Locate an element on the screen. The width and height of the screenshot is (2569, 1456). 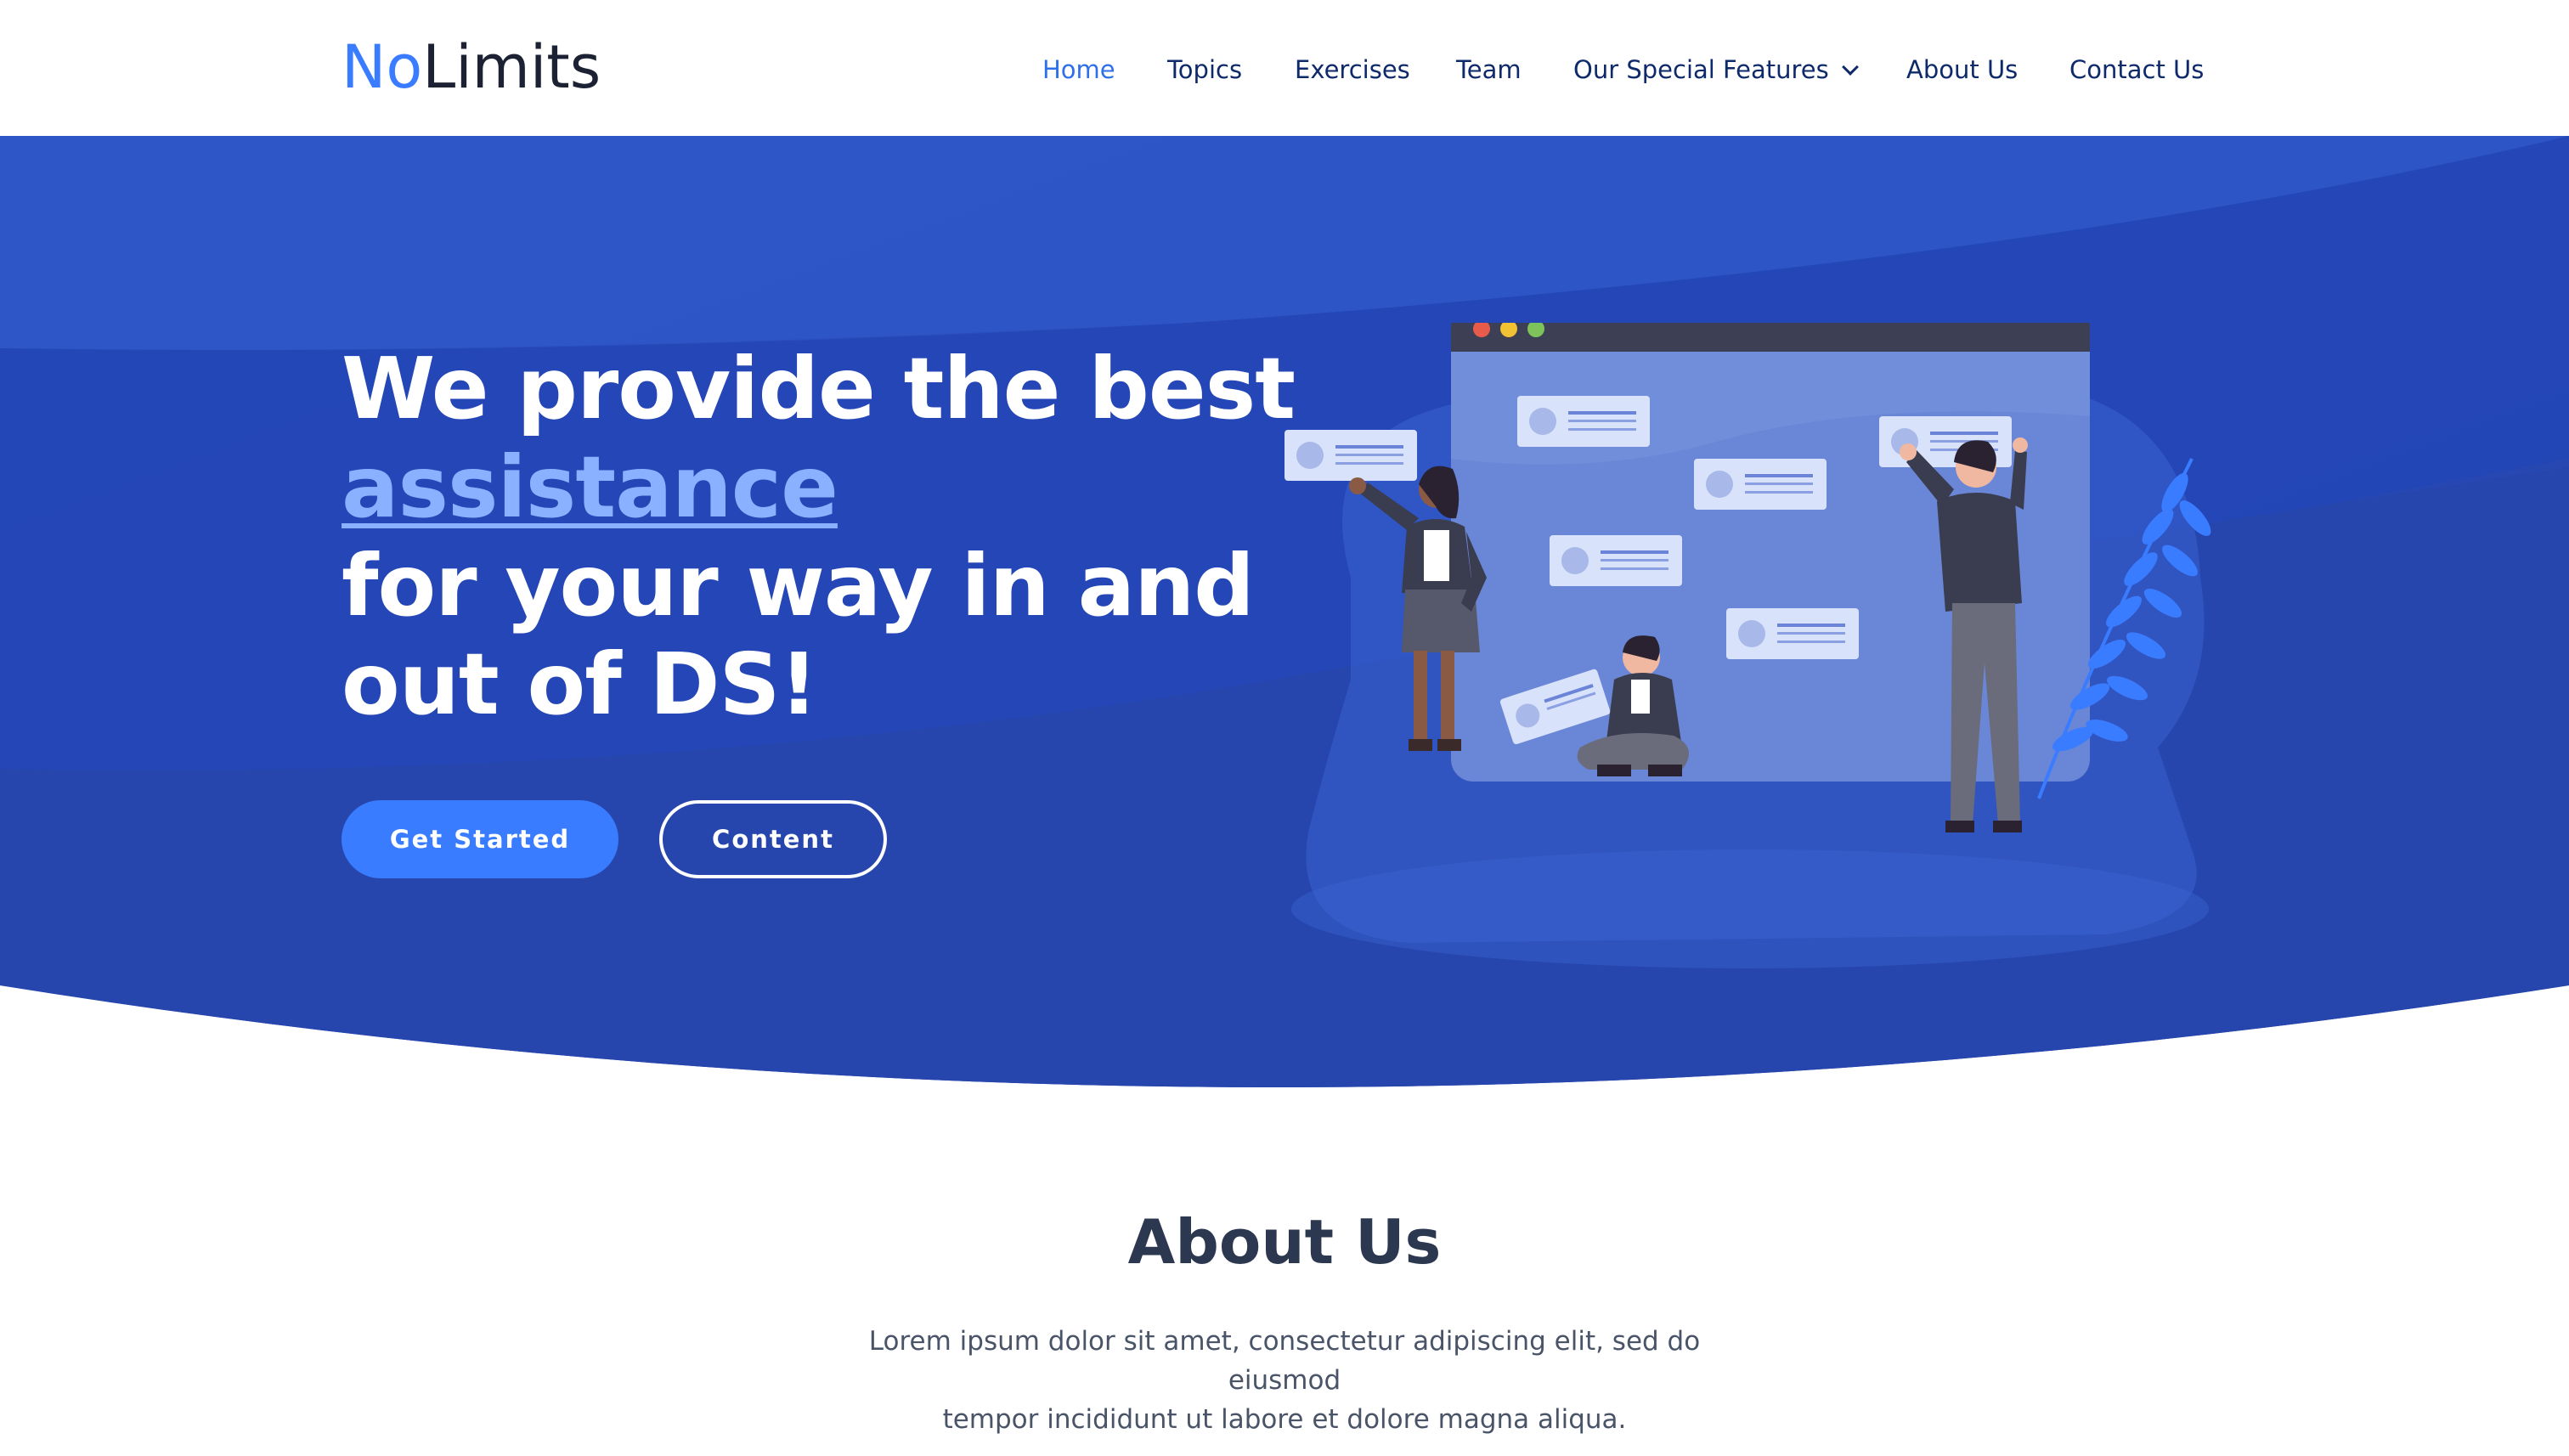
get-started-button: Get Started is located at coordinates (480, 839).